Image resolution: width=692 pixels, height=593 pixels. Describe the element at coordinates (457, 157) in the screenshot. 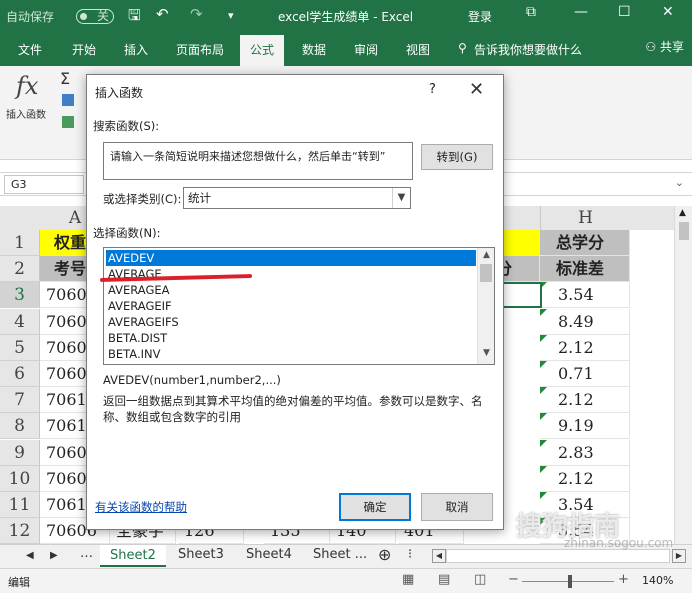

I see `goto-button: 转到(G)` at that location.